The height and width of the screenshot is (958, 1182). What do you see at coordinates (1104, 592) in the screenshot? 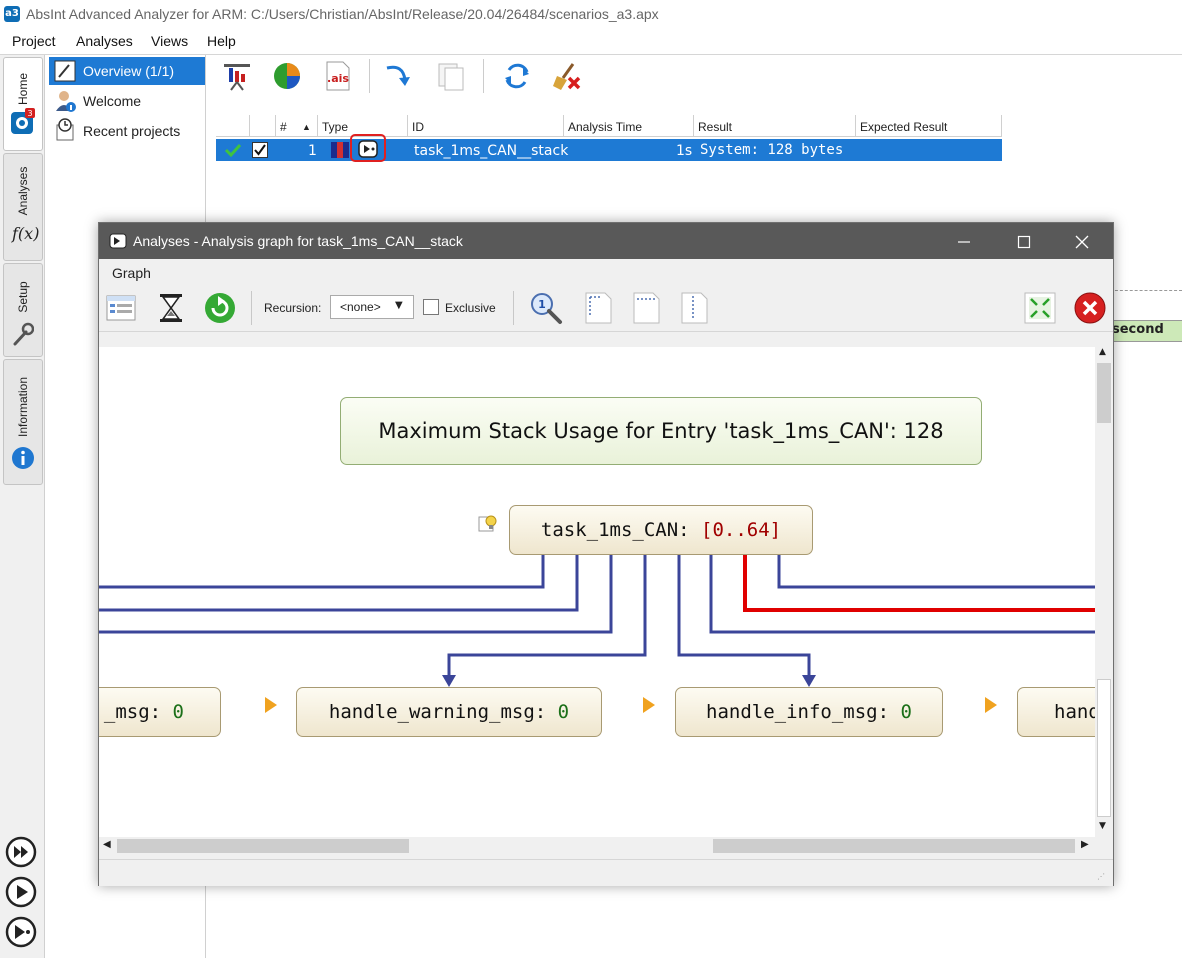
I see `vertical-scrollbar: ▲ ▼` at bounding box center [1104, 592].